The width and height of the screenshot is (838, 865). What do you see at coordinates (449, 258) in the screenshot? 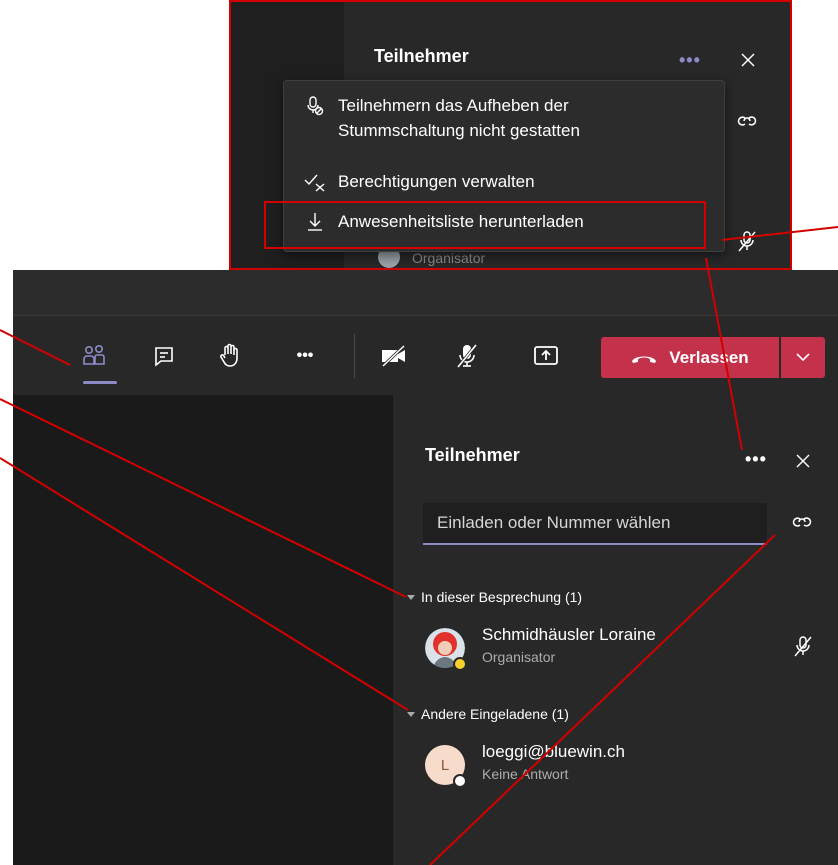
I see `callout-role-text: Organisator` at bounding box center [449, 258].